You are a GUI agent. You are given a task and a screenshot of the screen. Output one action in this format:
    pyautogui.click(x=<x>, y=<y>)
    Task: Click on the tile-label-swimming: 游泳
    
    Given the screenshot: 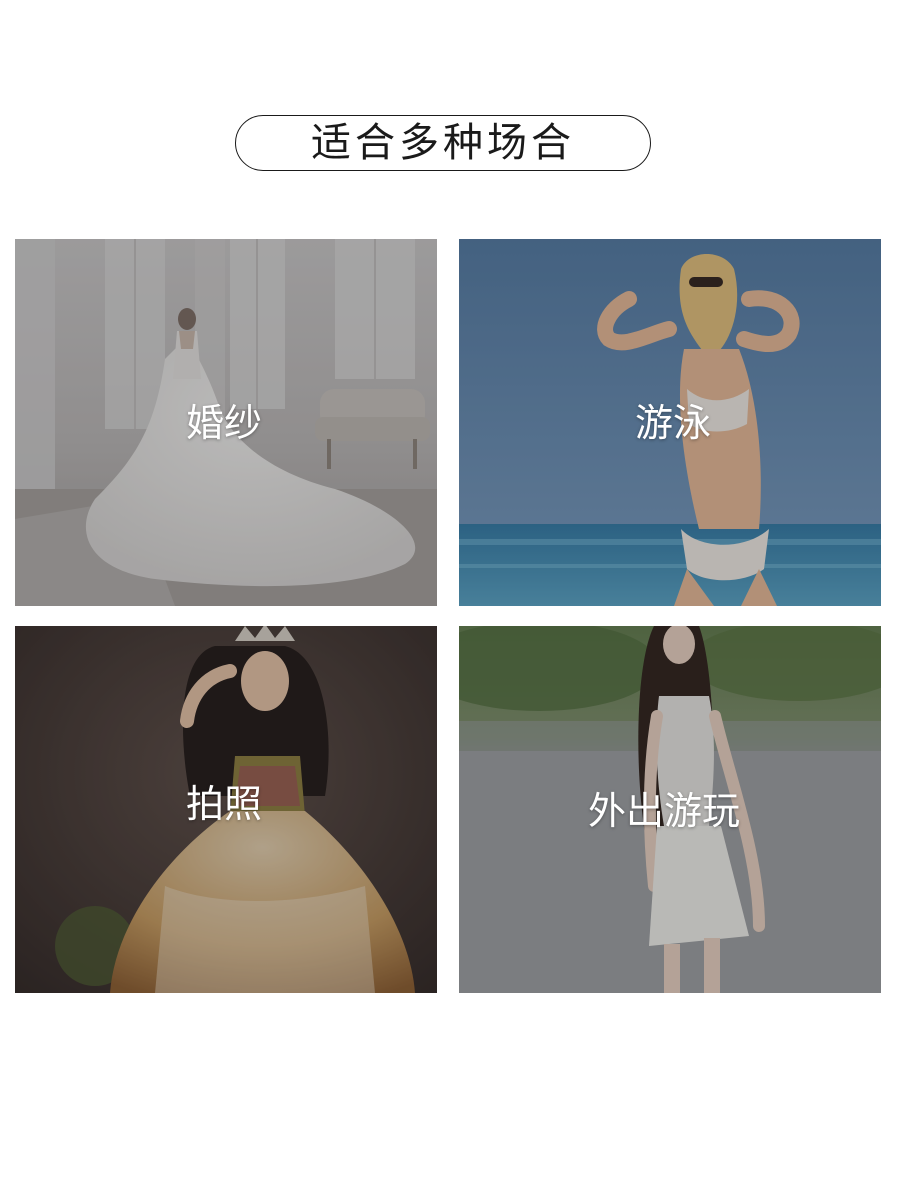 What is the action you would take?
    pyautogui.click(x=672, y=422)
    